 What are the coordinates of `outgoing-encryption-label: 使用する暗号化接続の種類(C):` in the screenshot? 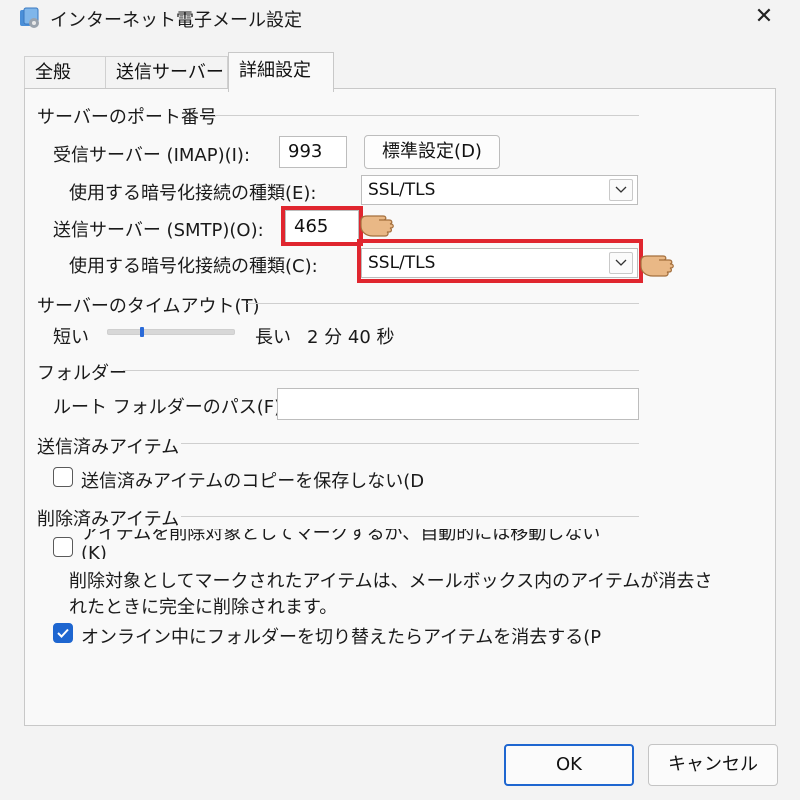 It's located at (193, 266).